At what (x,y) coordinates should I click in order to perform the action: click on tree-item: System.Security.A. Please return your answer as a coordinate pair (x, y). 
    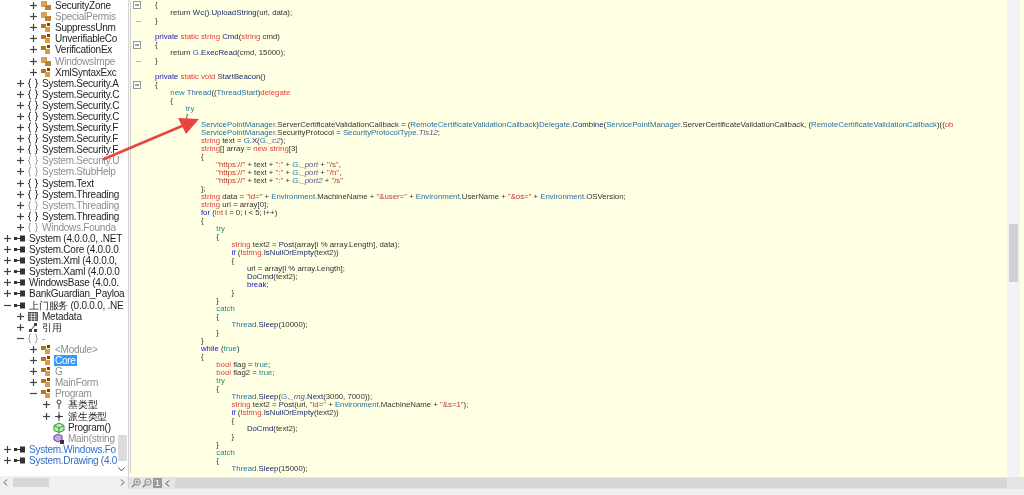
    Looking at the image, I should click on (80, 83).